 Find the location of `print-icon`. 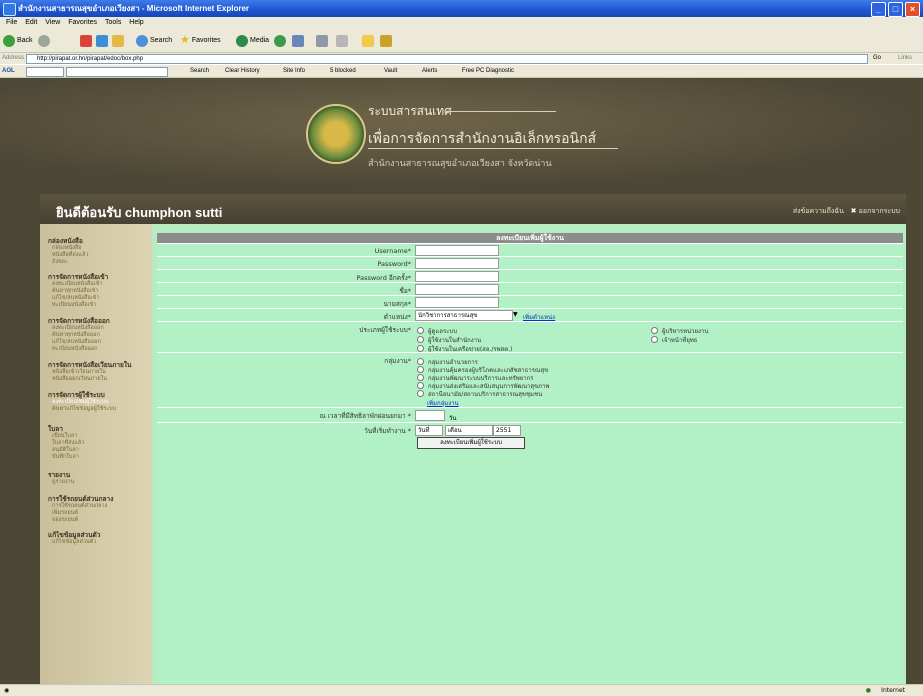

print-icon is located at coordinates (322, 40).